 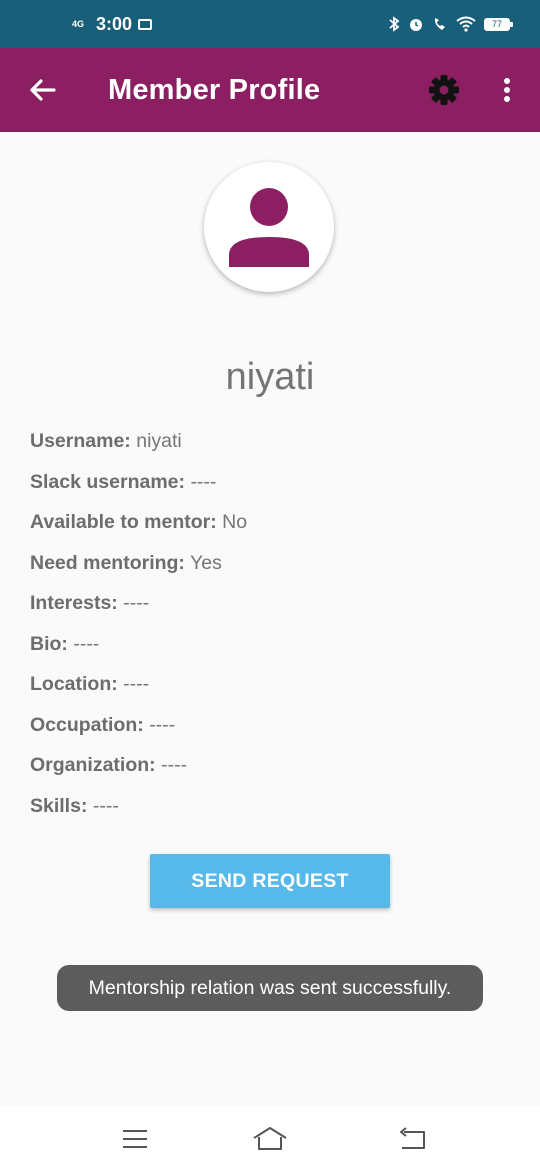 I want to click on field-label: Skills:, so click(x=59, y=805).